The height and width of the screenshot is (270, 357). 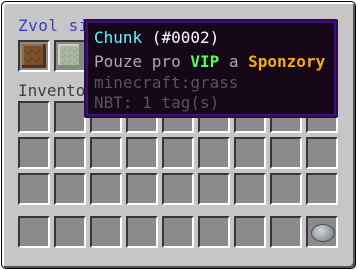 I want to click on tooltip-title: Chunk (#0002), so click(x=156, y=37).